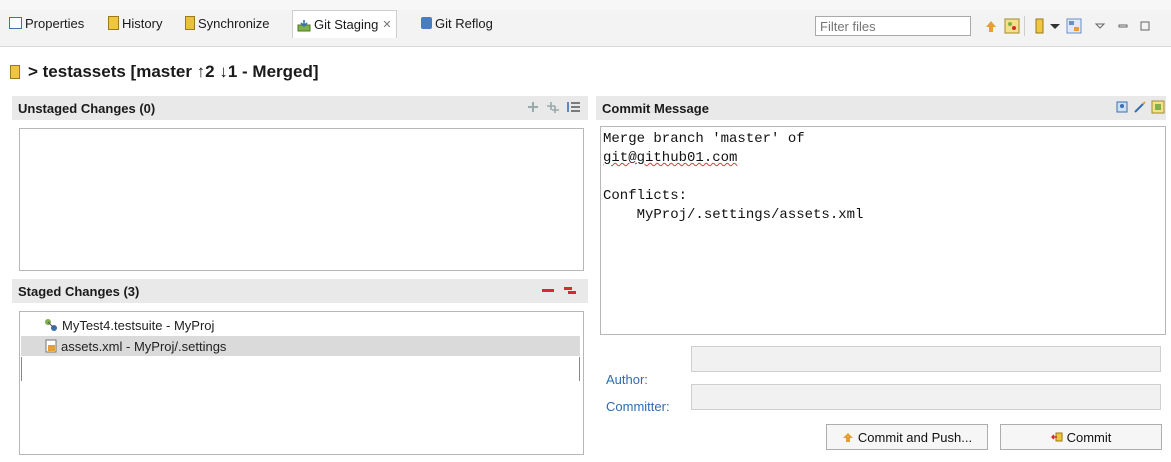 The image size is (1171, 462). I want to click on commit-icon, so click(1056, 437).